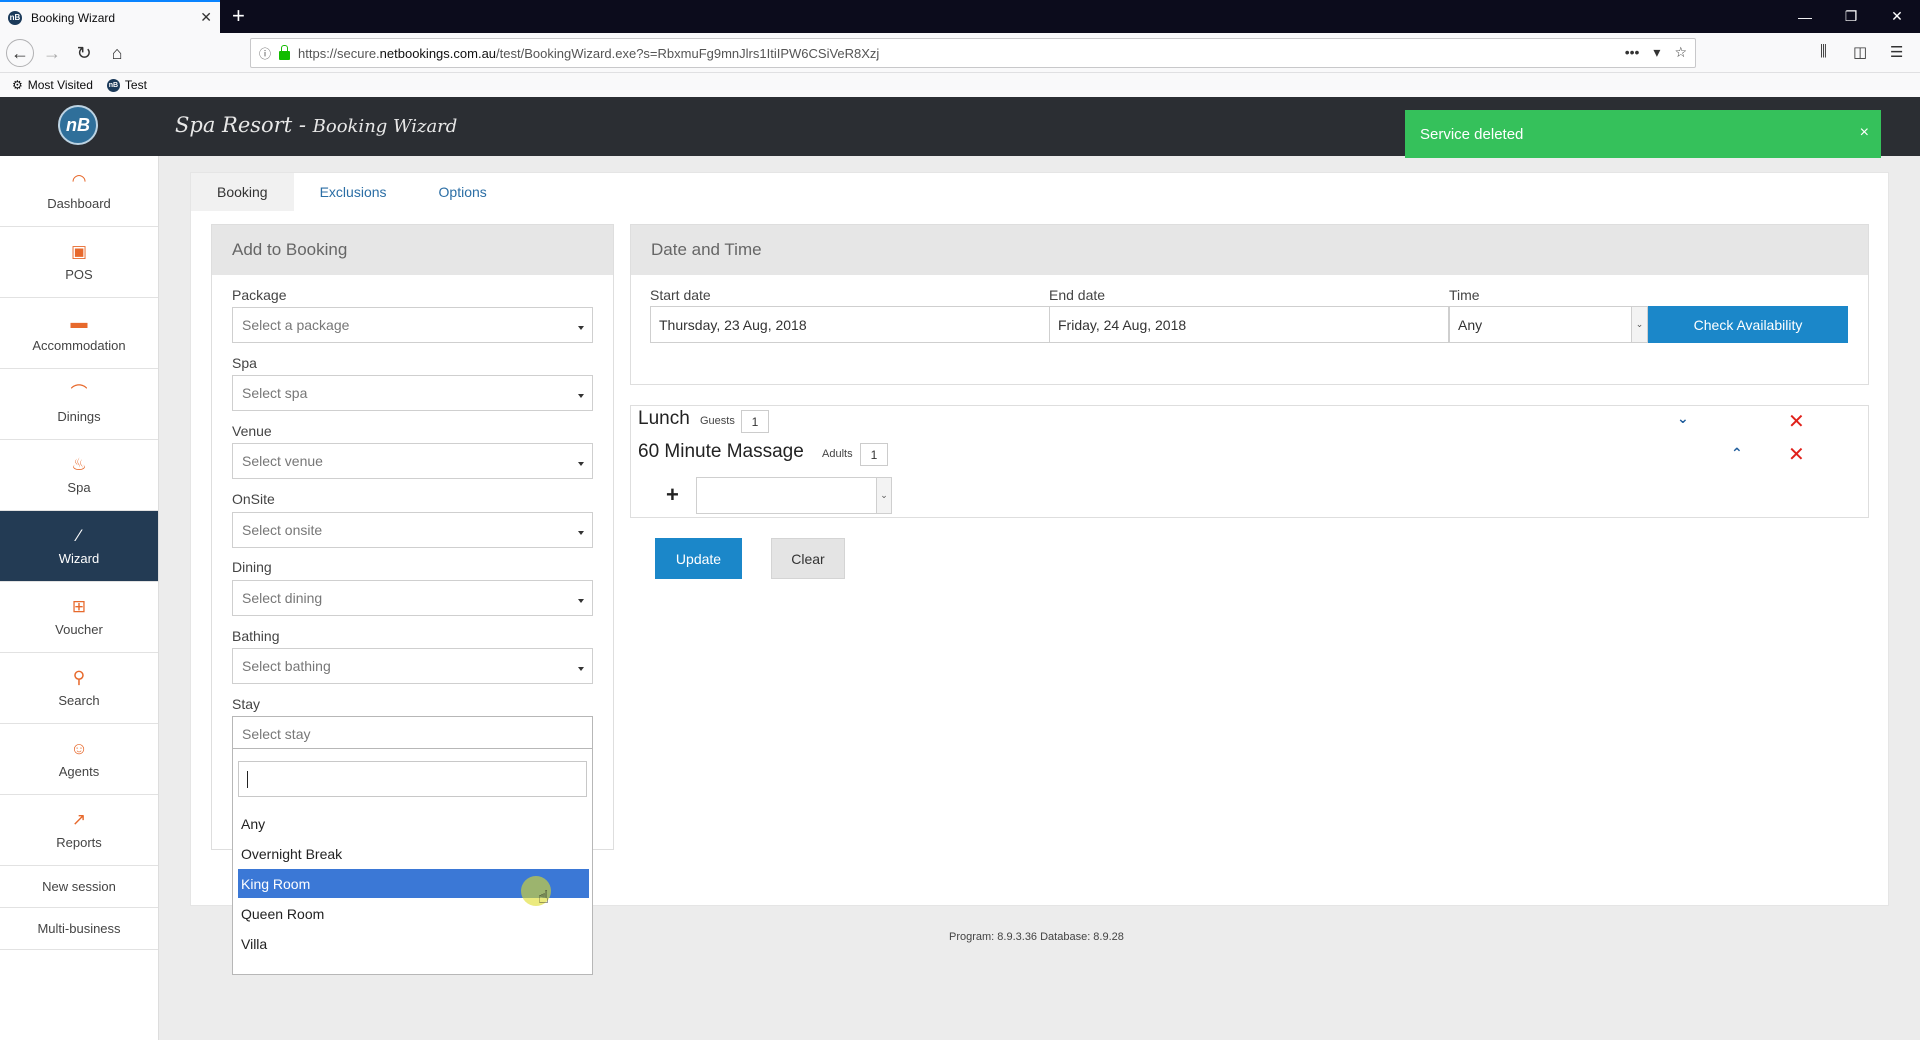 The width and height of the screenshot is (1920, 1040). Describe the element at coordinates (238, 16) in the screenshot. I see `new-tab-icon: +` at that location.